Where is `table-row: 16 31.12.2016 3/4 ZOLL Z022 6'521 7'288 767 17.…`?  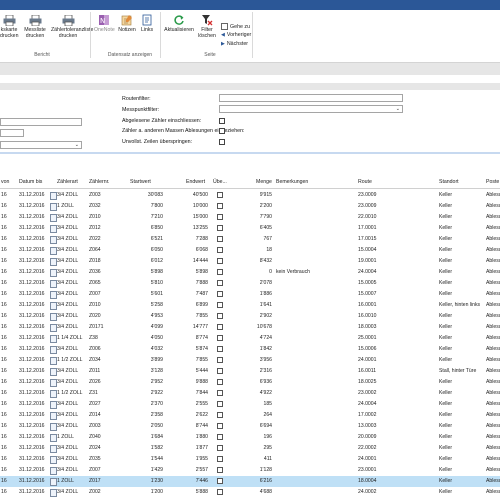
table-row: 16 31.12.2016 3/4 ZOLL Z022 6'521 7'288 767 17.… is located at coordinates (250, 239).